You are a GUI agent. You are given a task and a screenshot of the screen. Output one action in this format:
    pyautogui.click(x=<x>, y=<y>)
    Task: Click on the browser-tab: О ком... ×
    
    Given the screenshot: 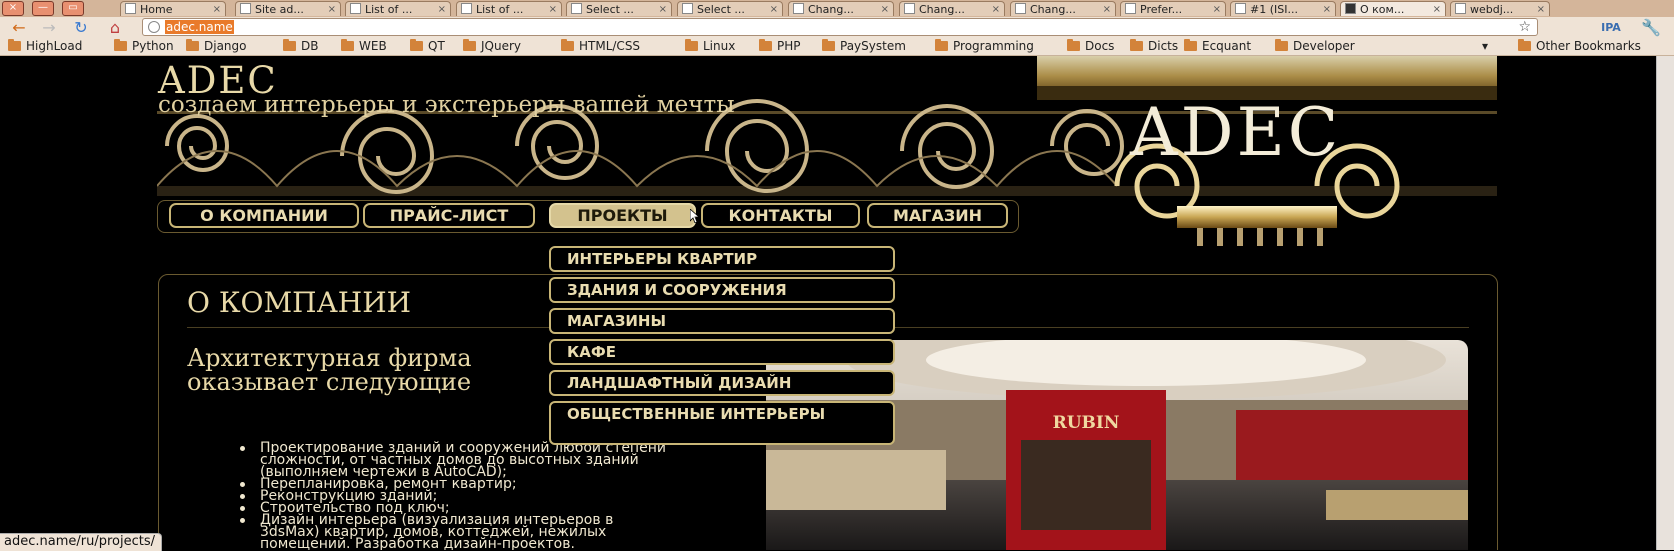 What is the action you would take?
    pyautogui.click(x=1393, y=8)
    